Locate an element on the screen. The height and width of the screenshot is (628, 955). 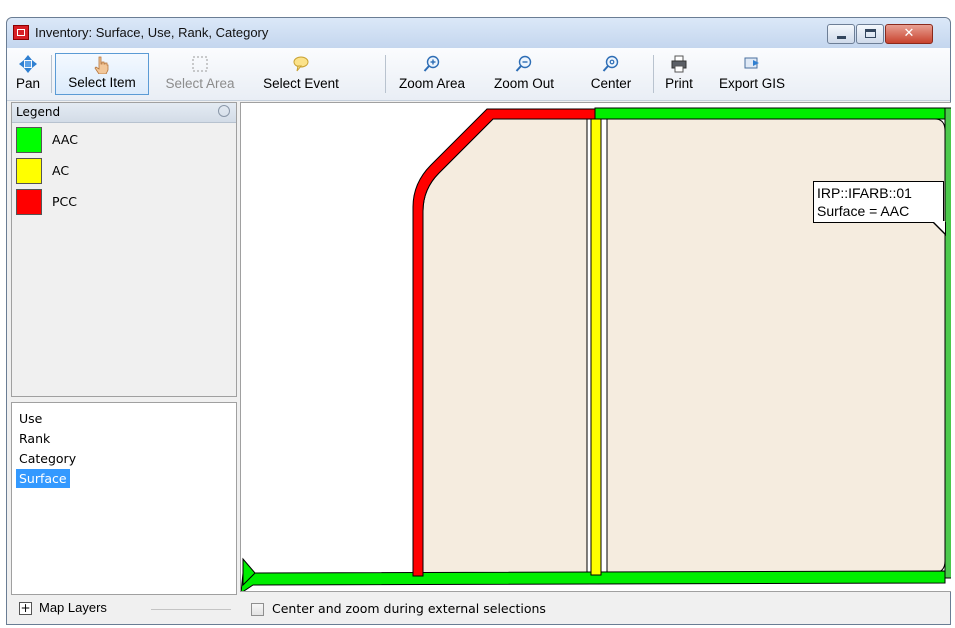
road-top is located at coordinates (772, 113).